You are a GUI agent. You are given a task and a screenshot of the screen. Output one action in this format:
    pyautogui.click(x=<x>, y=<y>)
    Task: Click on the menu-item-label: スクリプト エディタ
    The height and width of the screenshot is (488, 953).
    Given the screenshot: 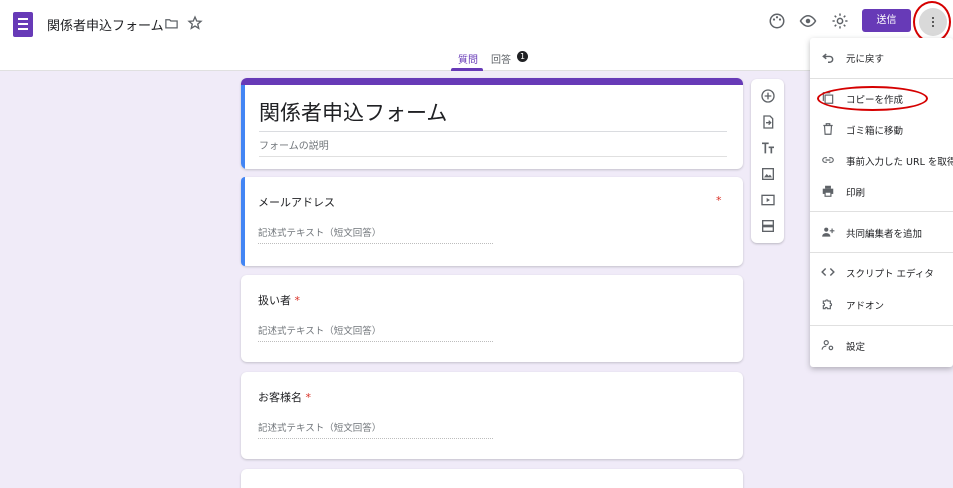 What is the action you would take?
    pyautogui.click(x=890, y=274)
    